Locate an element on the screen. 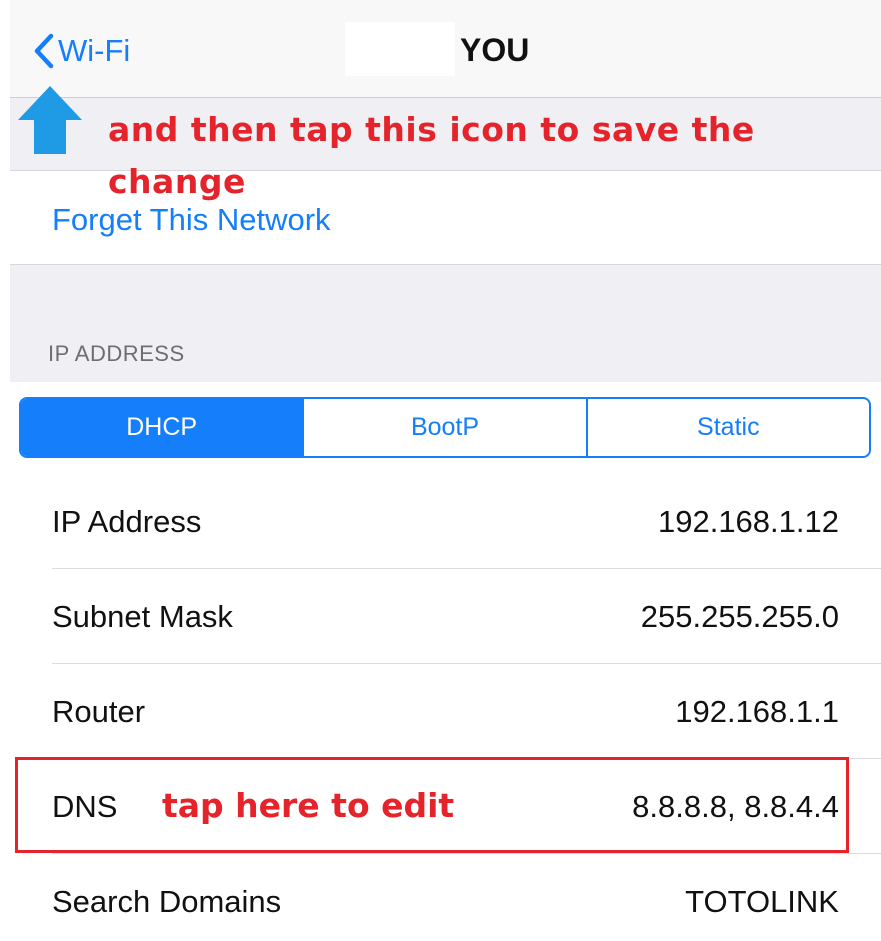 The image size is (881, 941). chevron-left-icon is located at coordinates (44, 51).